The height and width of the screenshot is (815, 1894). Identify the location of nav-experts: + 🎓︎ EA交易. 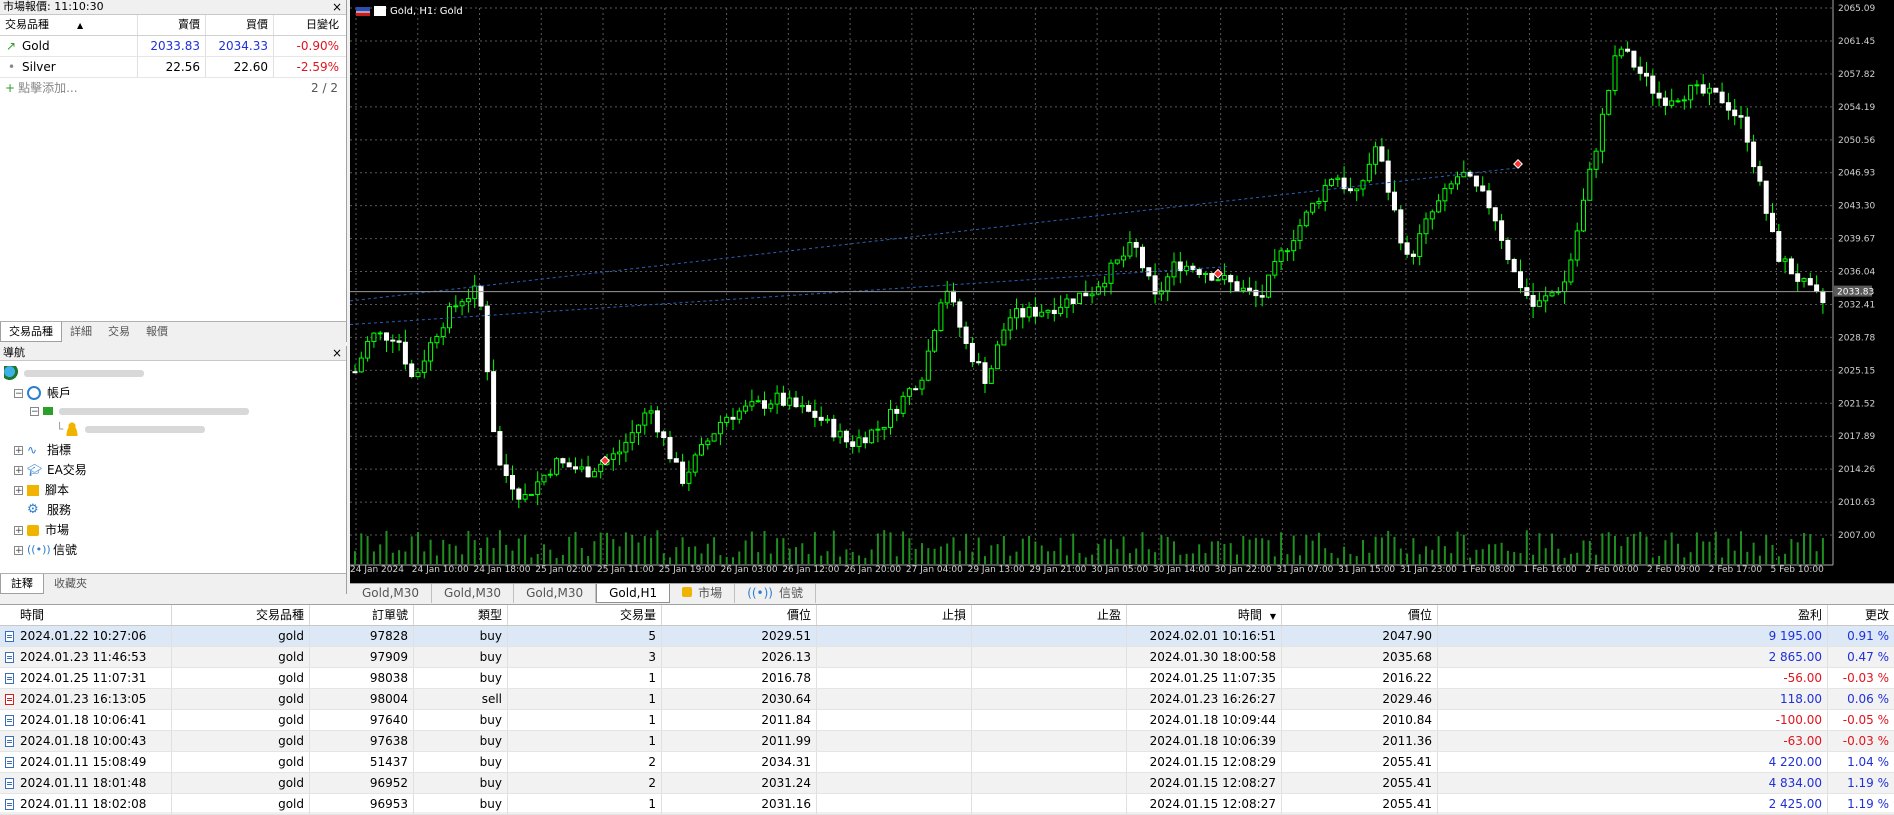
(50, 470).